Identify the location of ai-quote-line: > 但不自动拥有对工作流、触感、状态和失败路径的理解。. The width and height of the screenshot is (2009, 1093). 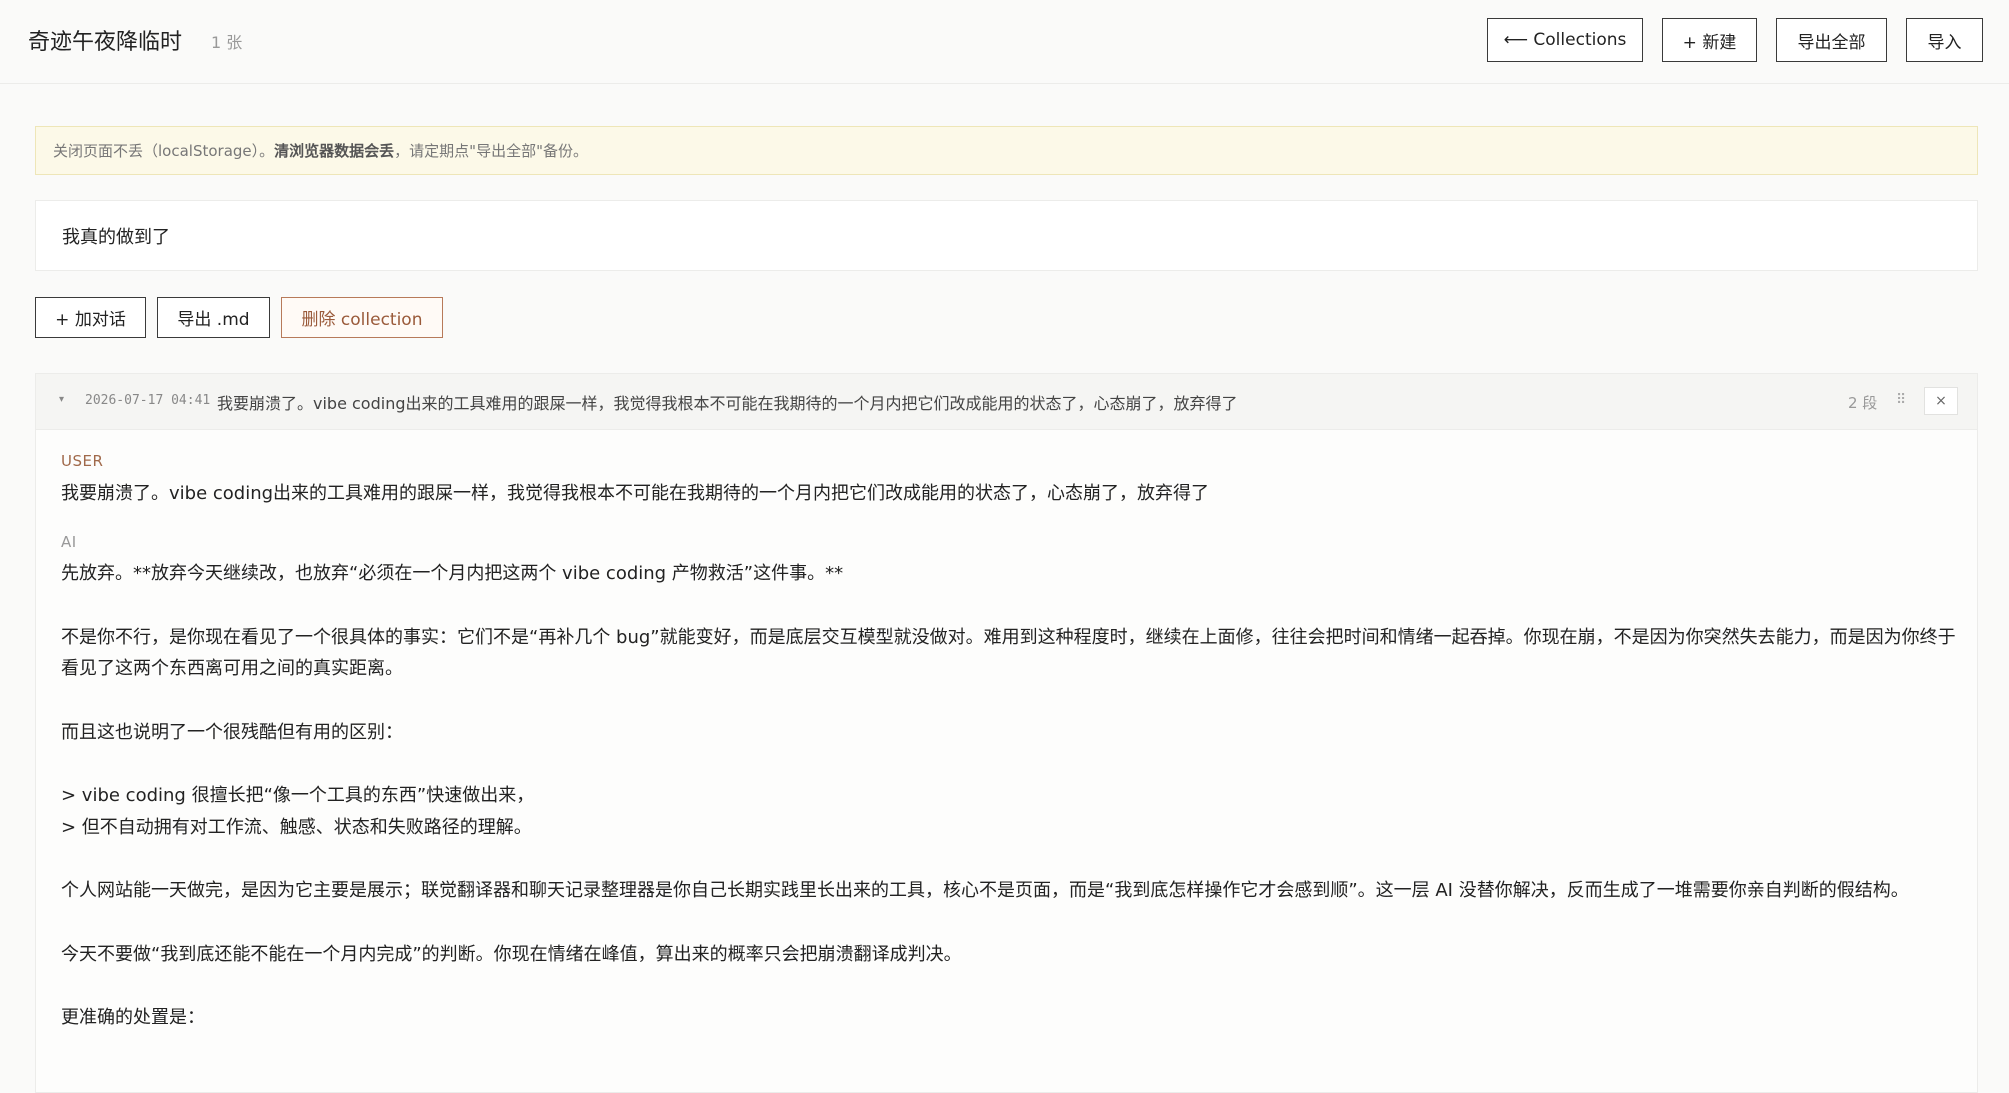
(296, 827).